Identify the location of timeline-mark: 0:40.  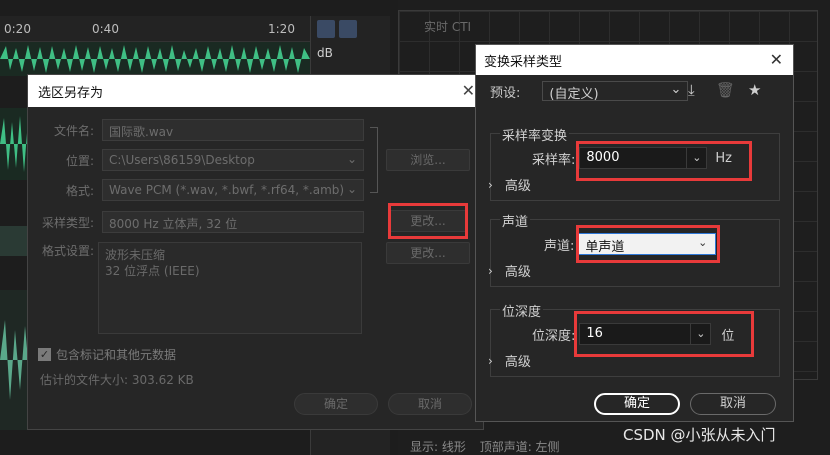
(105, 29).